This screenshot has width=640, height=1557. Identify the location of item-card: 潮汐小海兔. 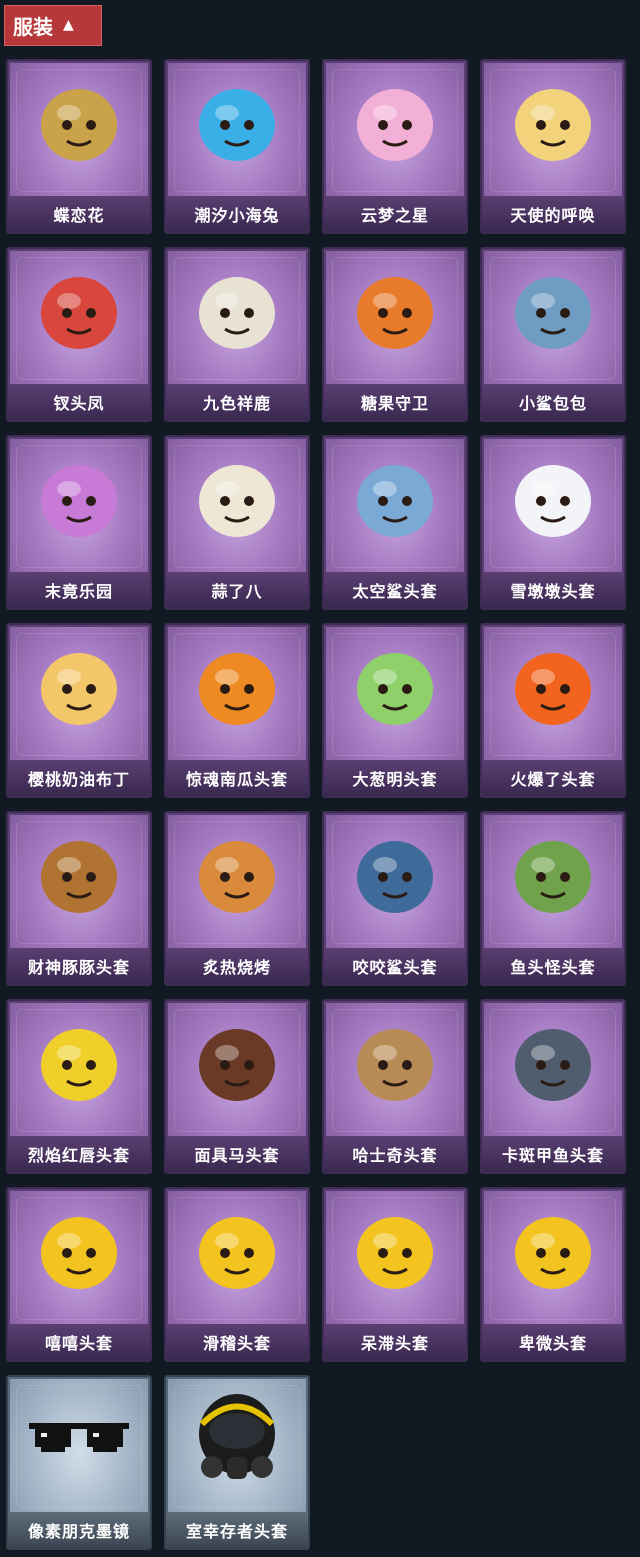
(237, 146).